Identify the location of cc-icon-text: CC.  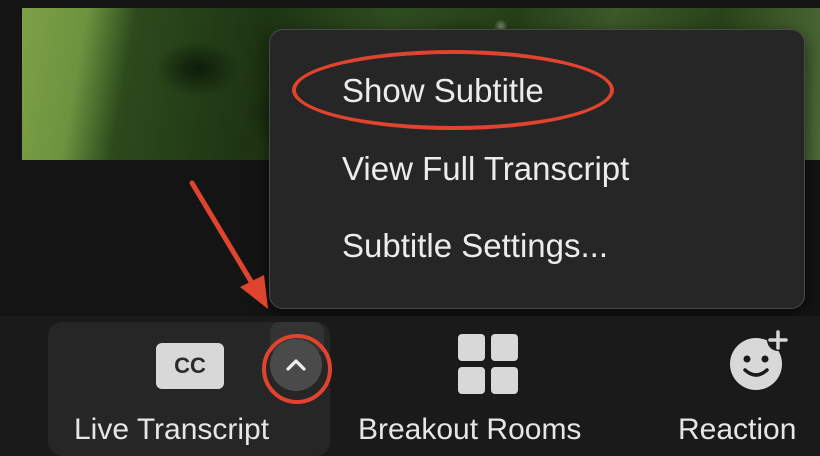
(190, 365).